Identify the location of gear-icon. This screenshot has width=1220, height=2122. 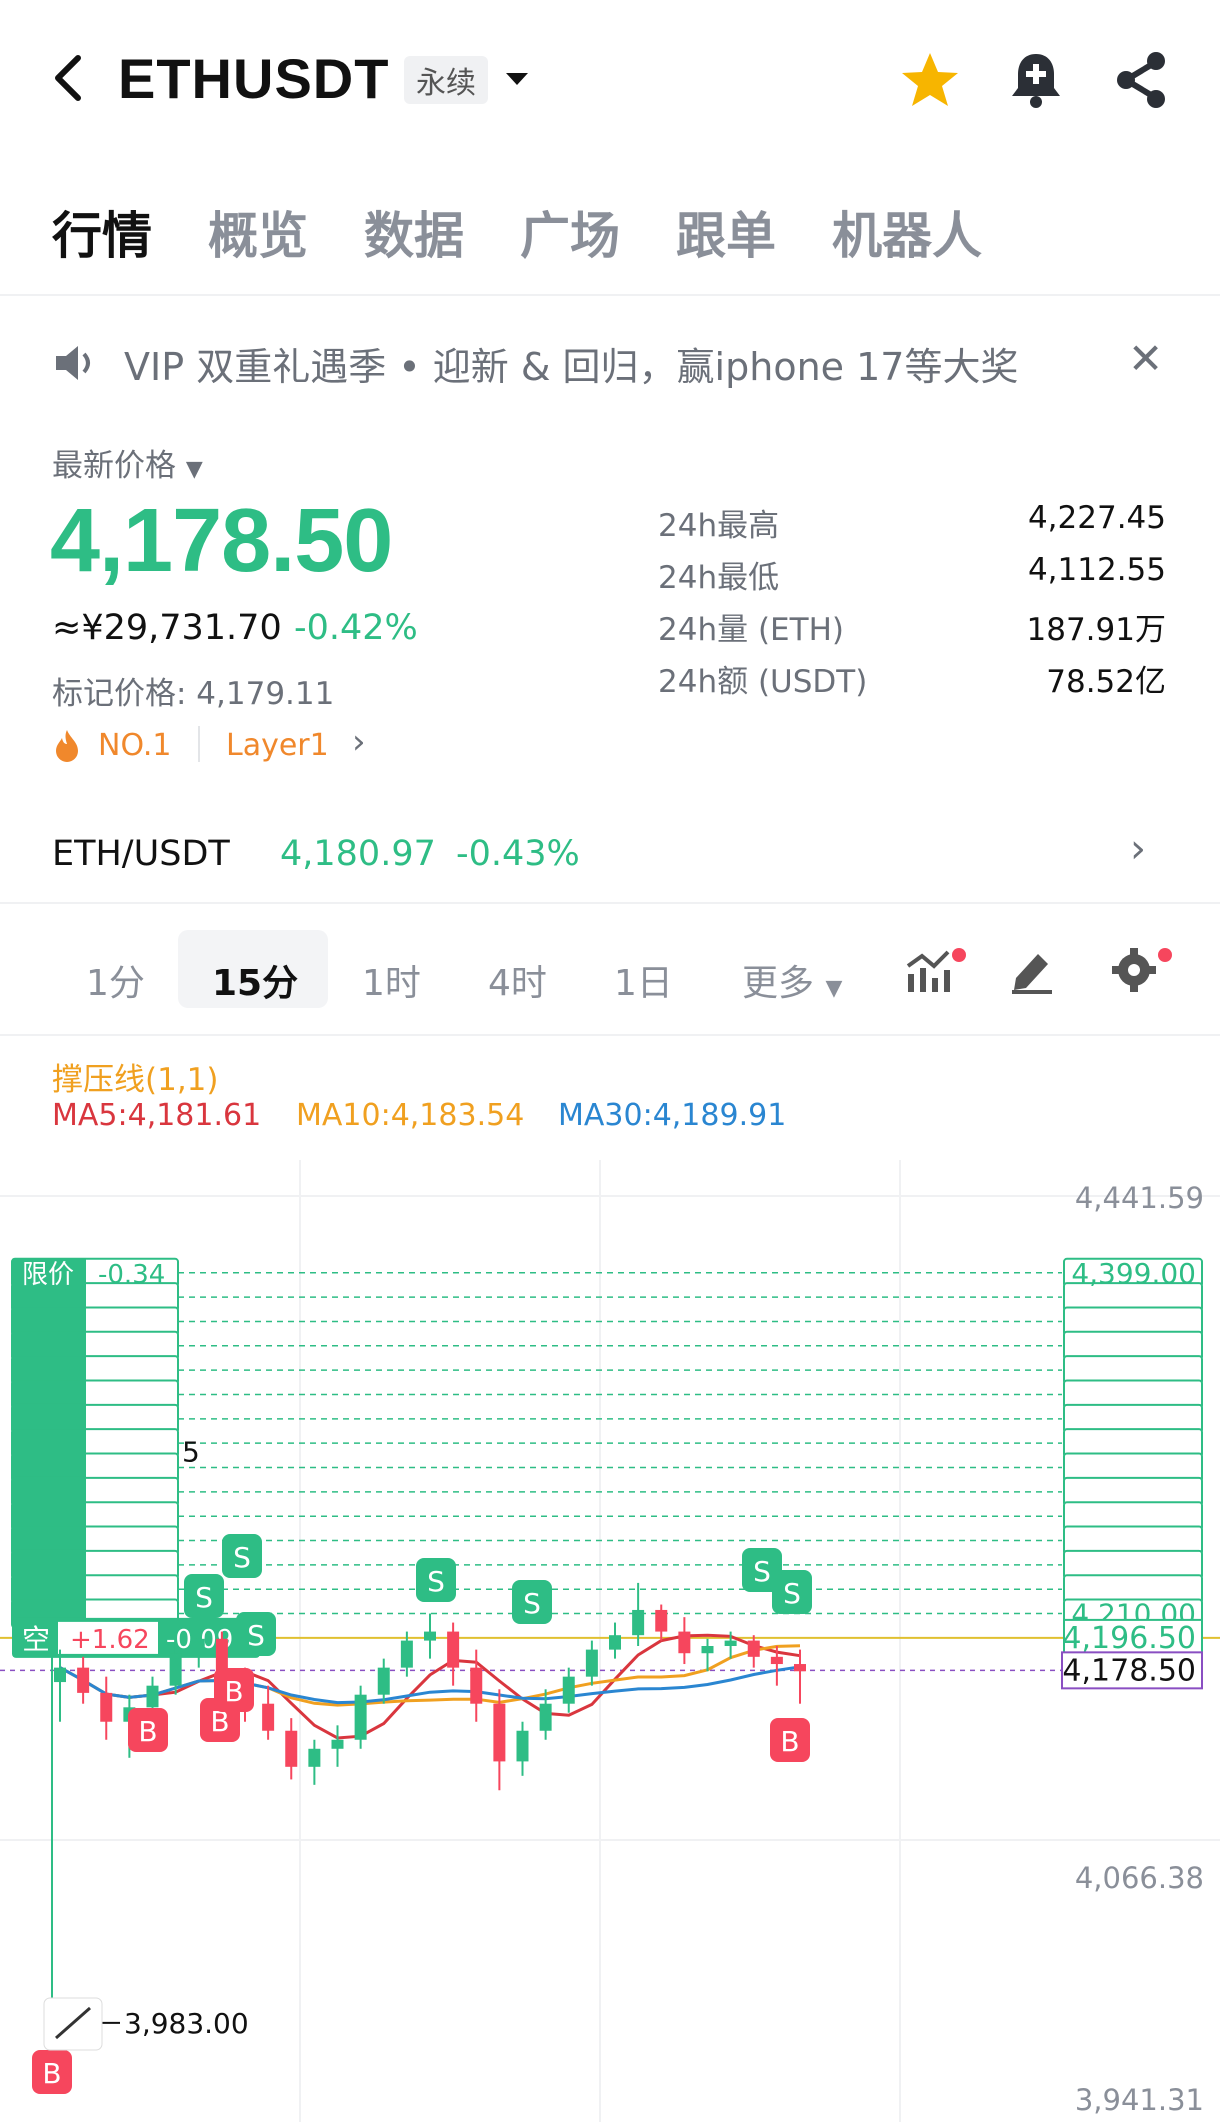
(1134, 970).